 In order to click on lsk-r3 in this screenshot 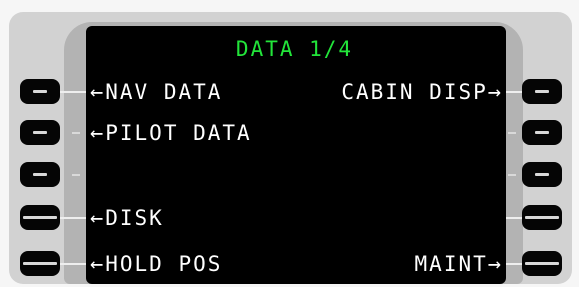, I will do `click(542, 174)`.